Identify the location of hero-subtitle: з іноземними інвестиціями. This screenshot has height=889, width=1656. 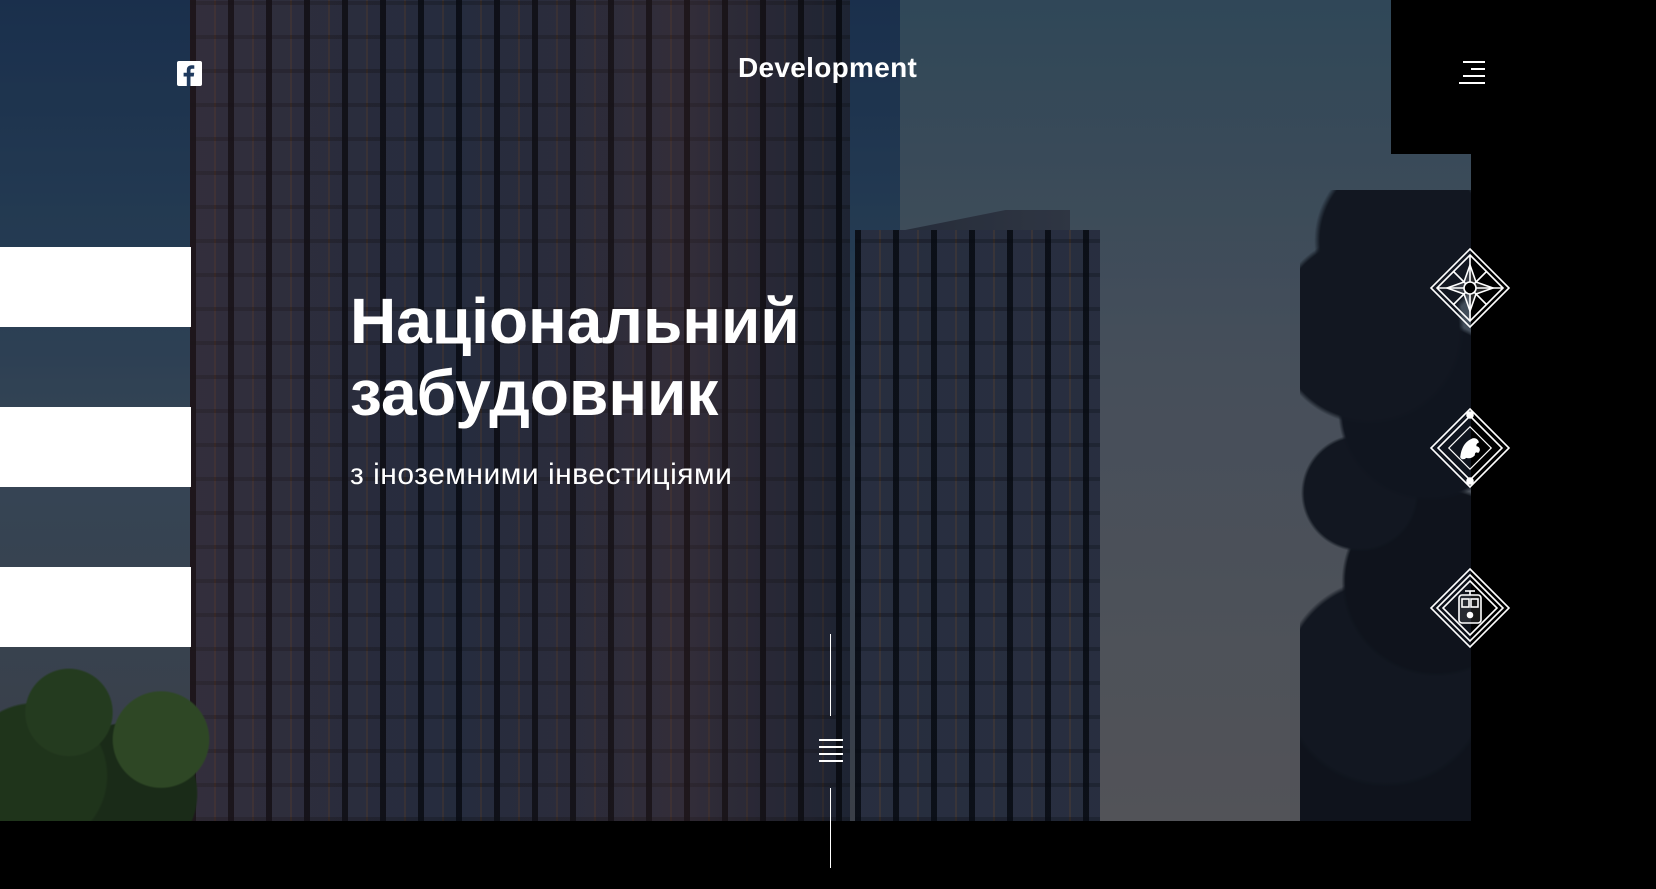
(541, 474).